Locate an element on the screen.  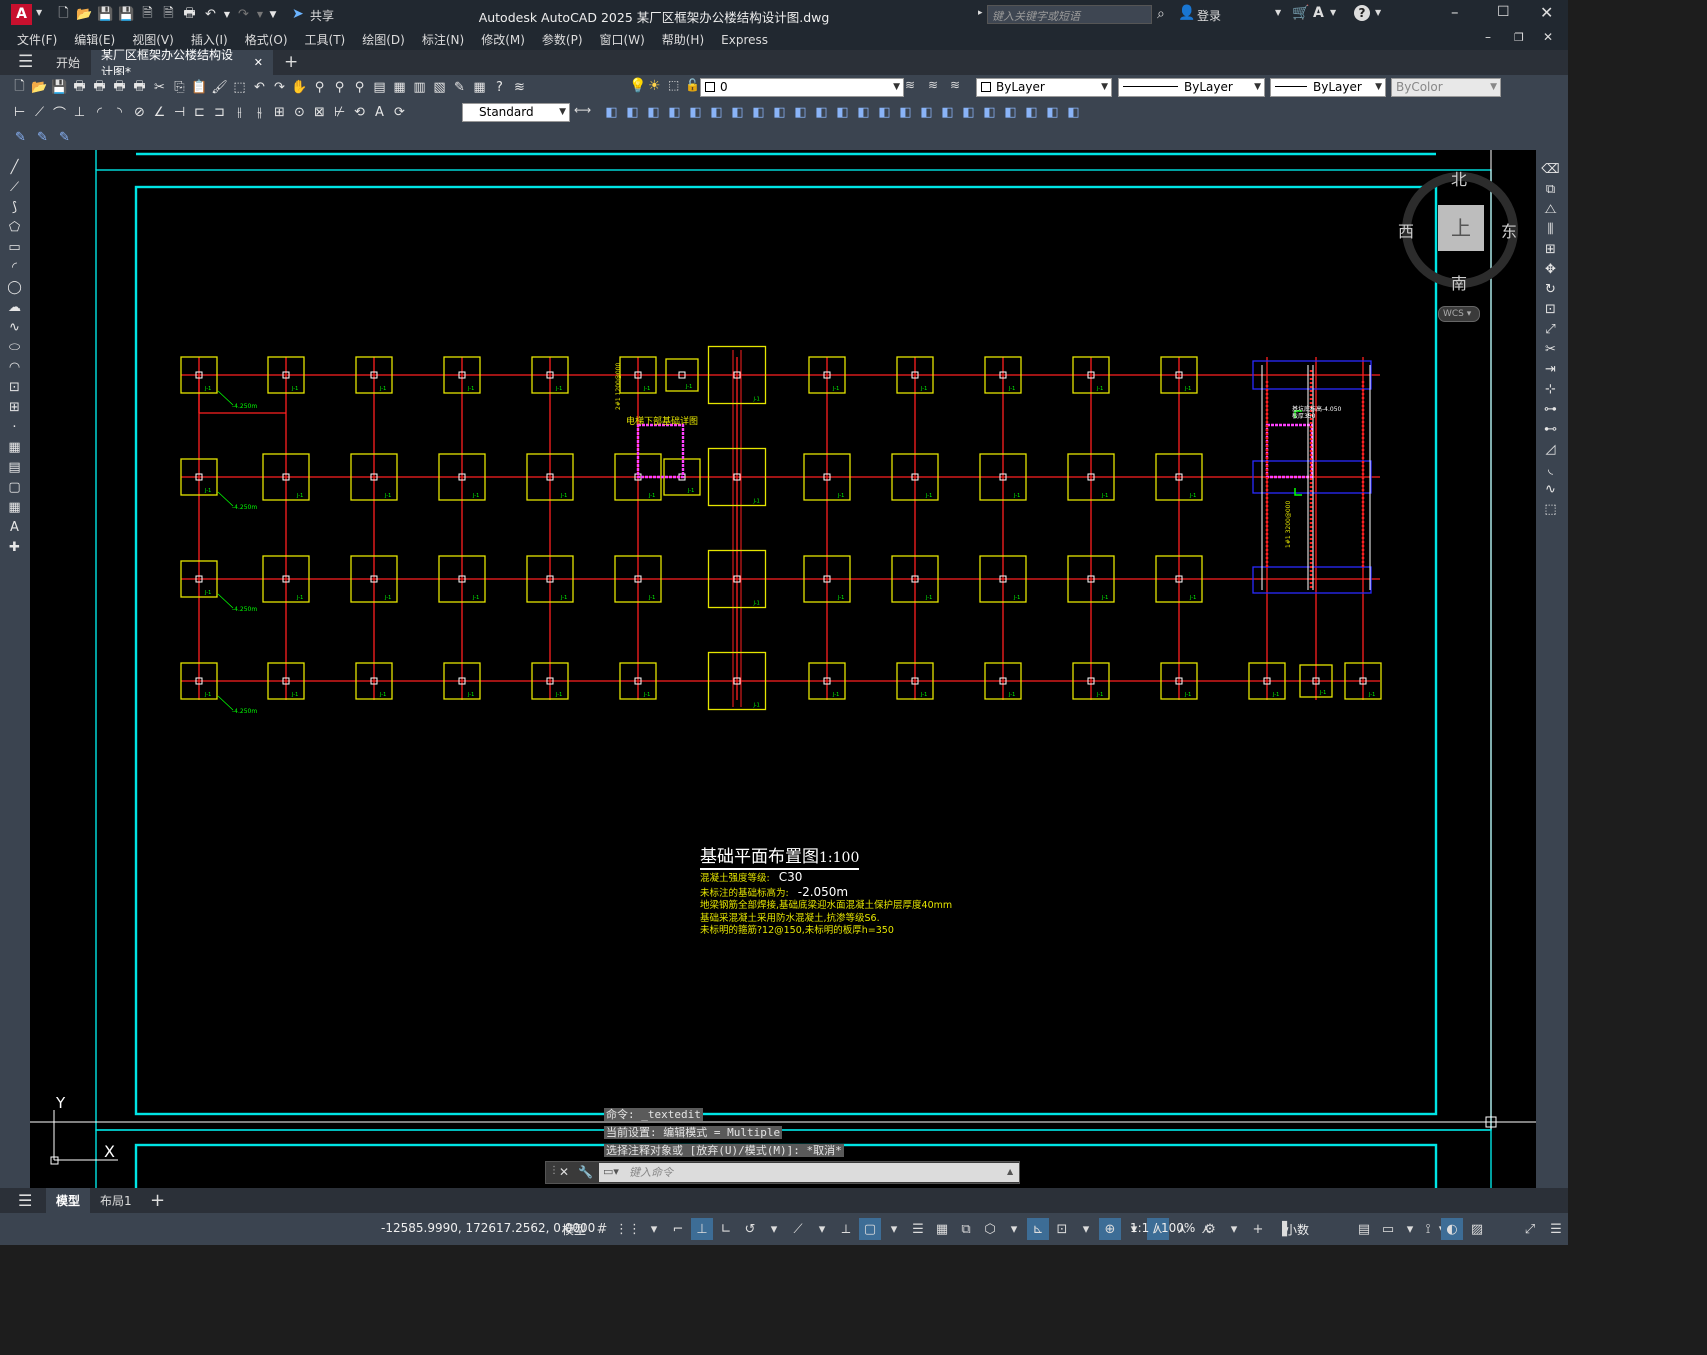
baseline-dim-icon: ⊏ is located at coordinates (199, 112).